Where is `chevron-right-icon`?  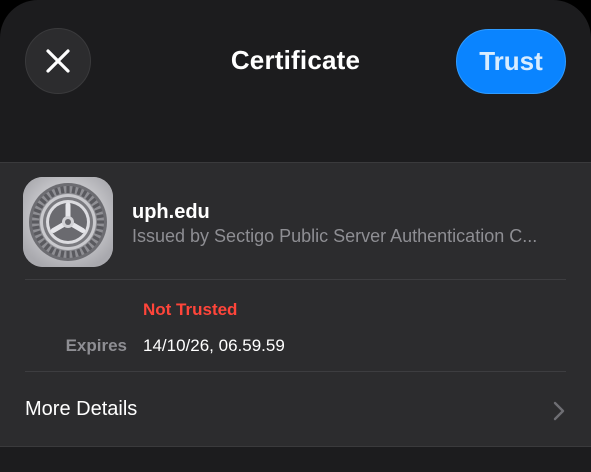 chevron-right-icon is located at coordinates (559, 411).